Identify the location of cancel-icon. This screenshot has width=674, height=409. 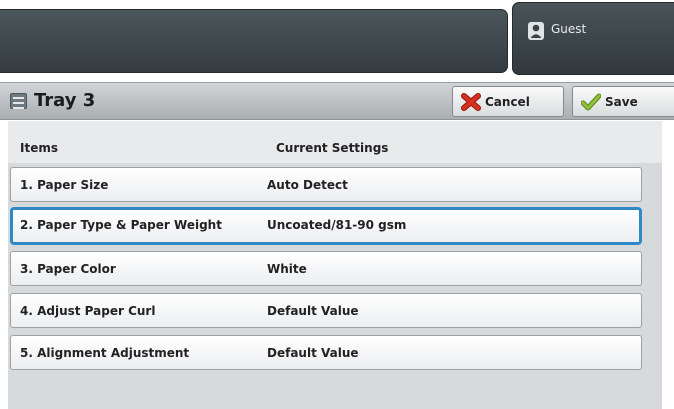
(471, 102).